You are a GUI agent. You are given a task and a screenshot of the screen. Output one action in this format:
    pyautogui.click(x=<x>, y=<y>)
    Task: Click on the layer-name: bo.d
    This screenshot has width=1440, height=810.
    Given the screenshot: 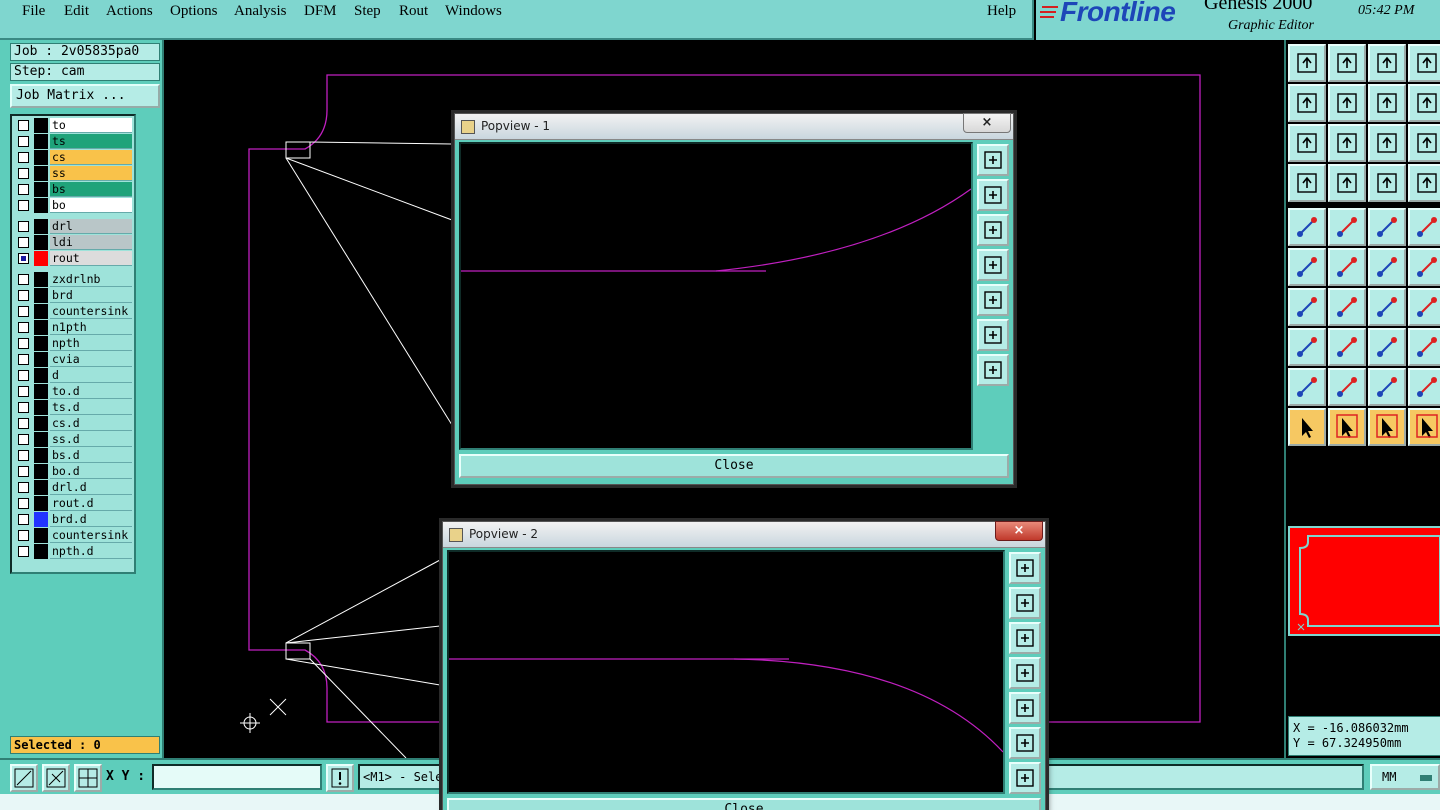 What is the action you would take?
    pyautogui.click(x=91, y=471)
    